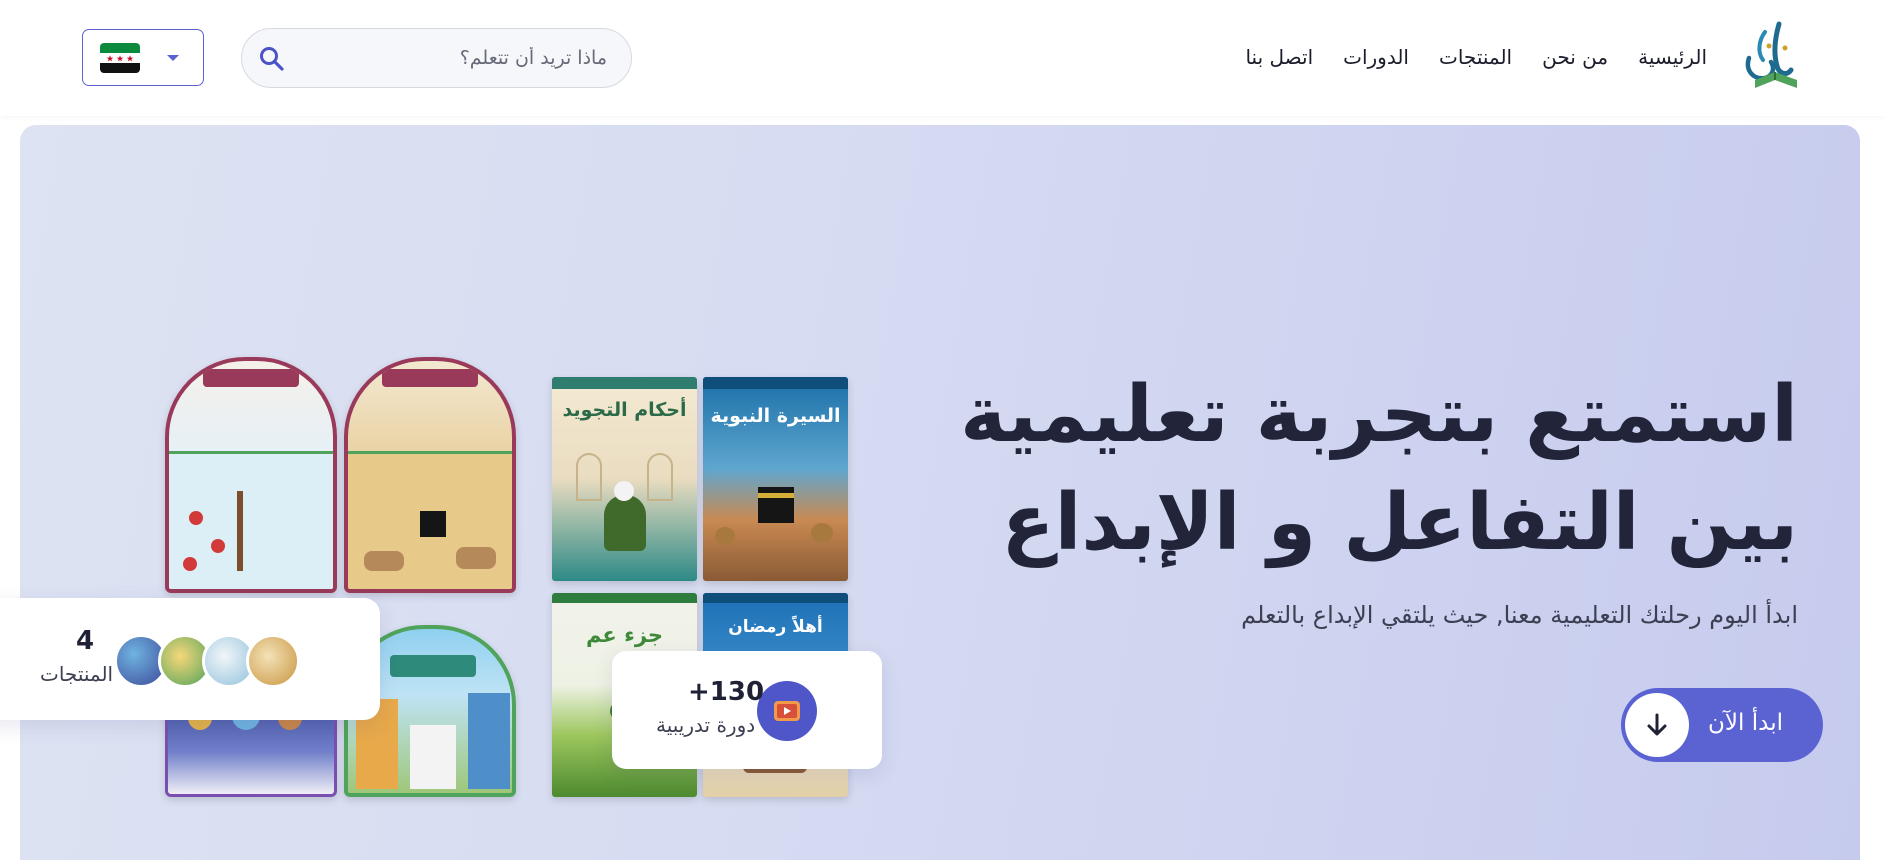 The height and width of the screenshot is (860, 1885). I want to click on products-label: المنتجات, so click(77, 674).